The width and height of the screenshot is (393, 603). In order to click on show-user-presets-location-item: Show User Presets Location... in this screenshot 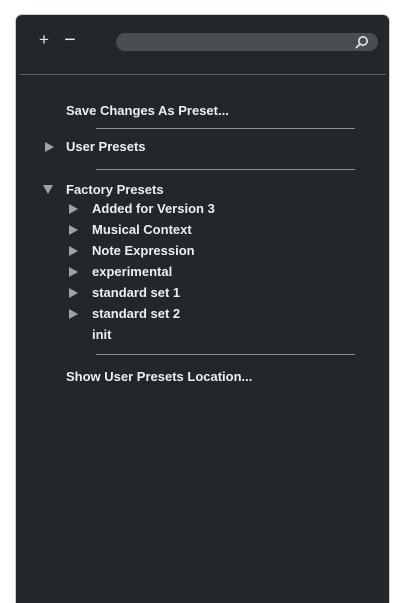, I will do `click(159, 377)`.